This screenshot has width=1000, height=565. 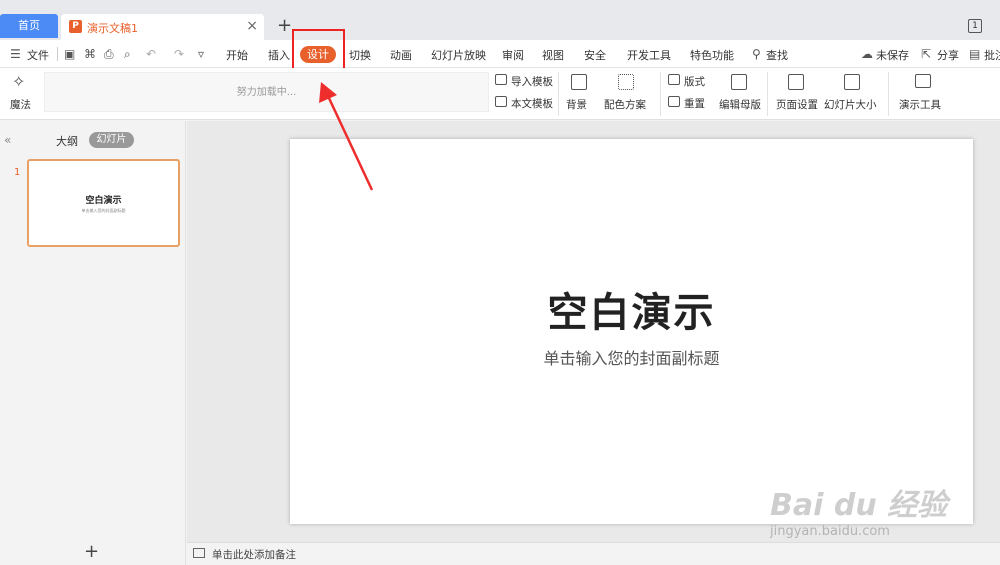 I want to click on presentation-icon: P, so click(x=75, y=26).